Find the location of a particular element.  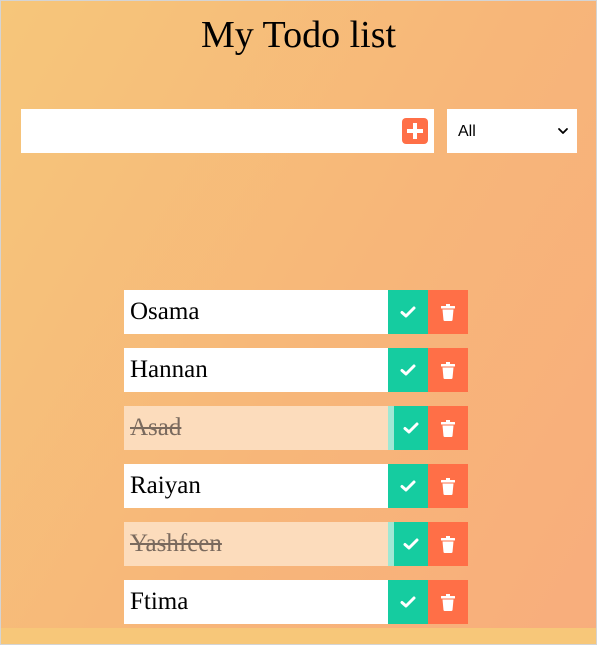

todo-text: Hannan is located at coordinates (256, 370).